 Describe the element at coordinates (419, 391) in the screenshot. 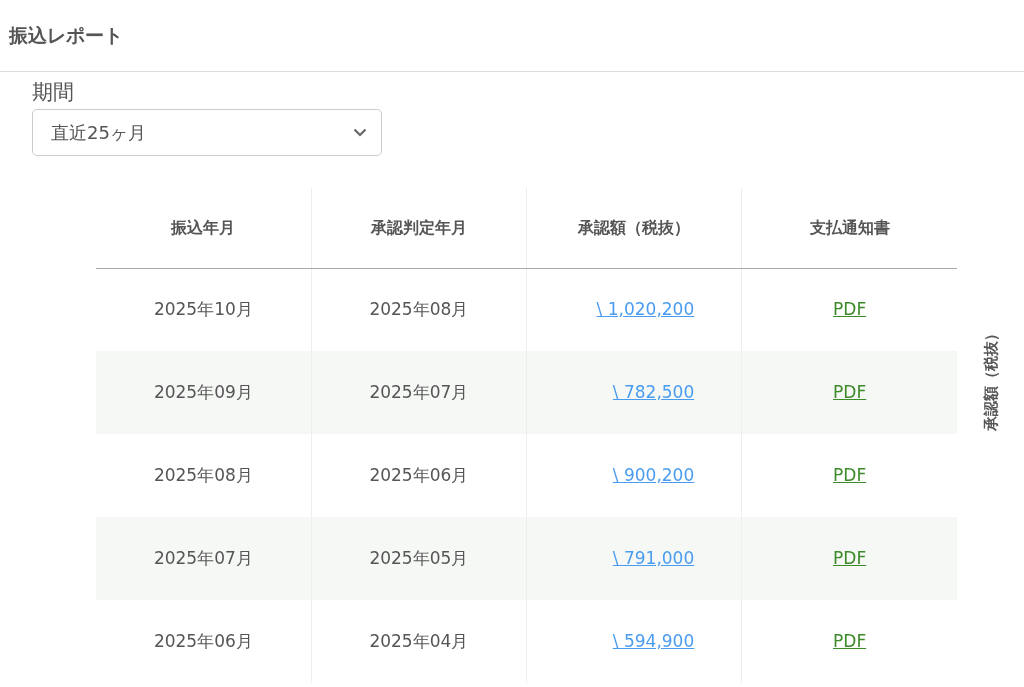

I see `approval-month-text: 2025年07月` at that location.